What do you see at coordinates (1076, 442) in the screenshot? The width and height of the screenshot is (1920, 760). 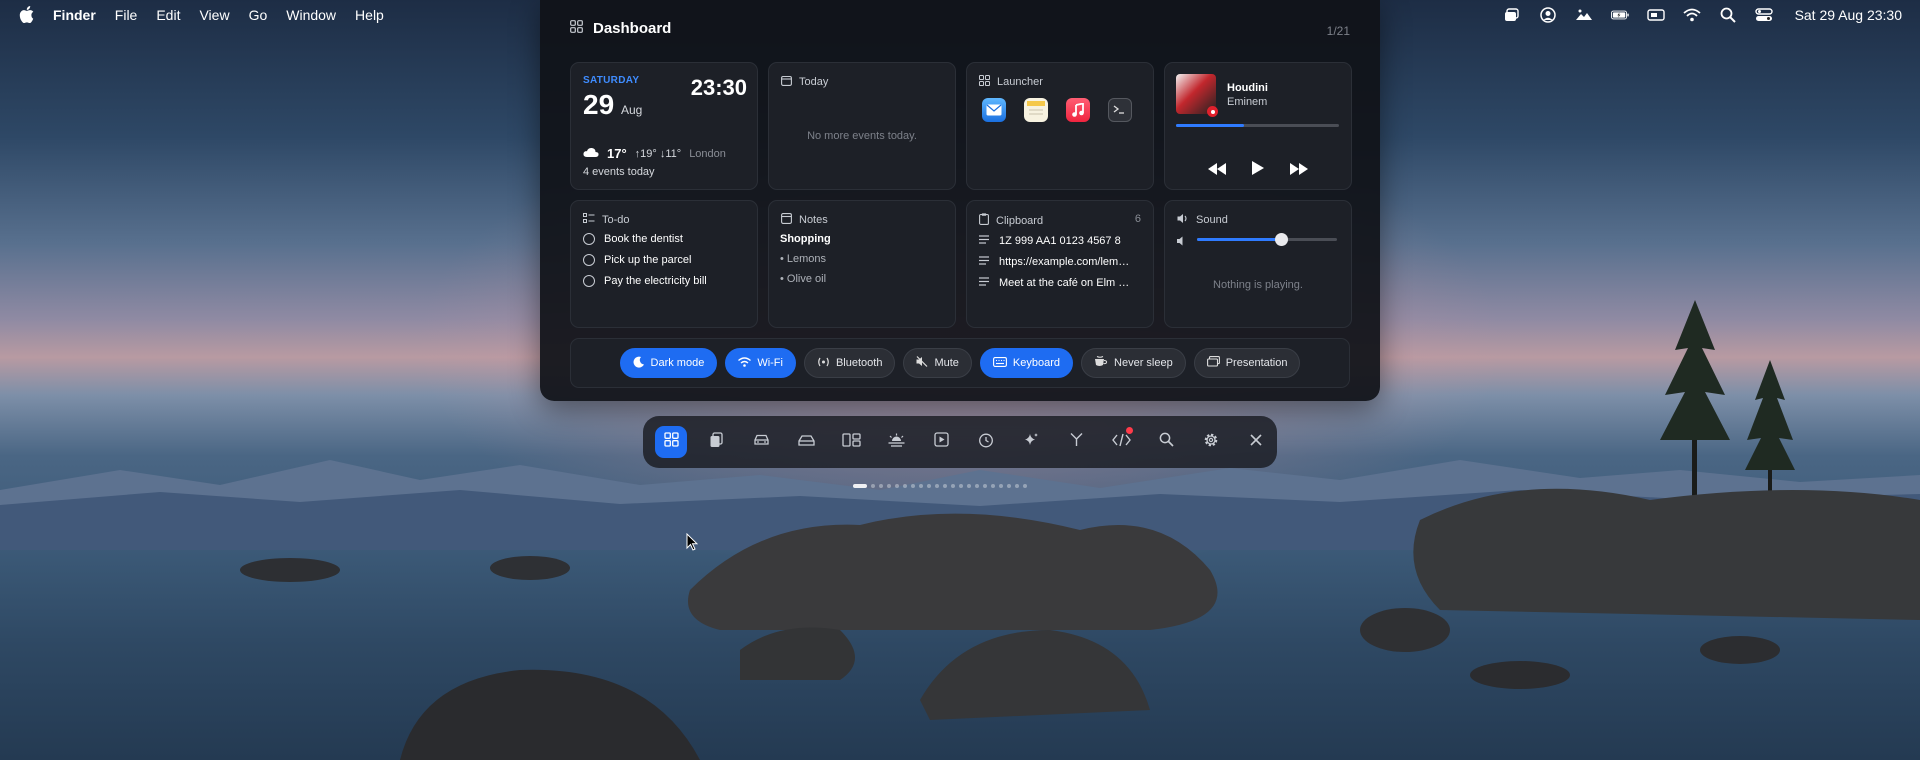 I see `dock-branch` at bounding box center [1076, 442].